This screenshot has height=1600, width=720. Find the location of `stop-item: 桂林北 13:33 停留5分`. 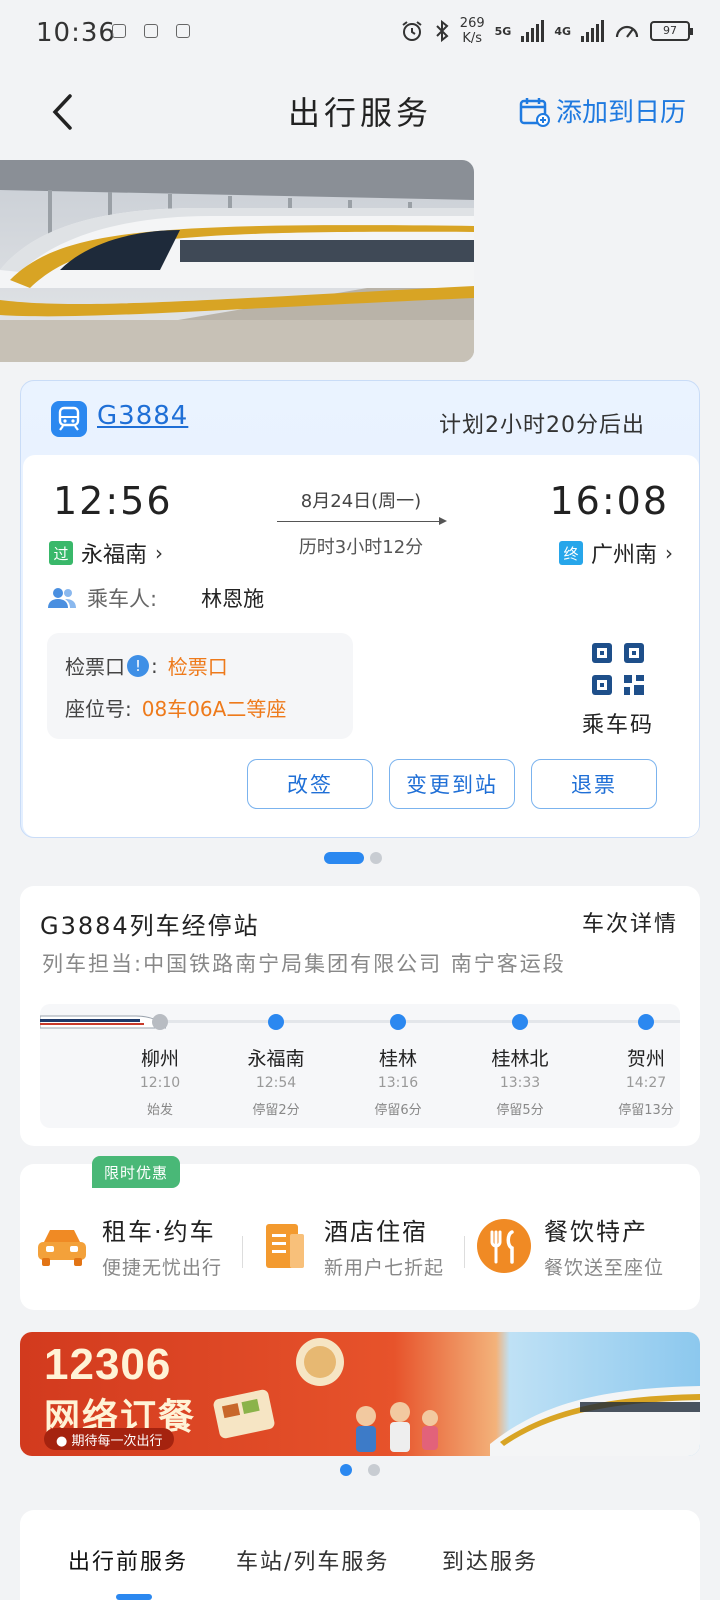

stop-item: 桂林北 13:33 停留5分 is located at coordinates (520, 1066).